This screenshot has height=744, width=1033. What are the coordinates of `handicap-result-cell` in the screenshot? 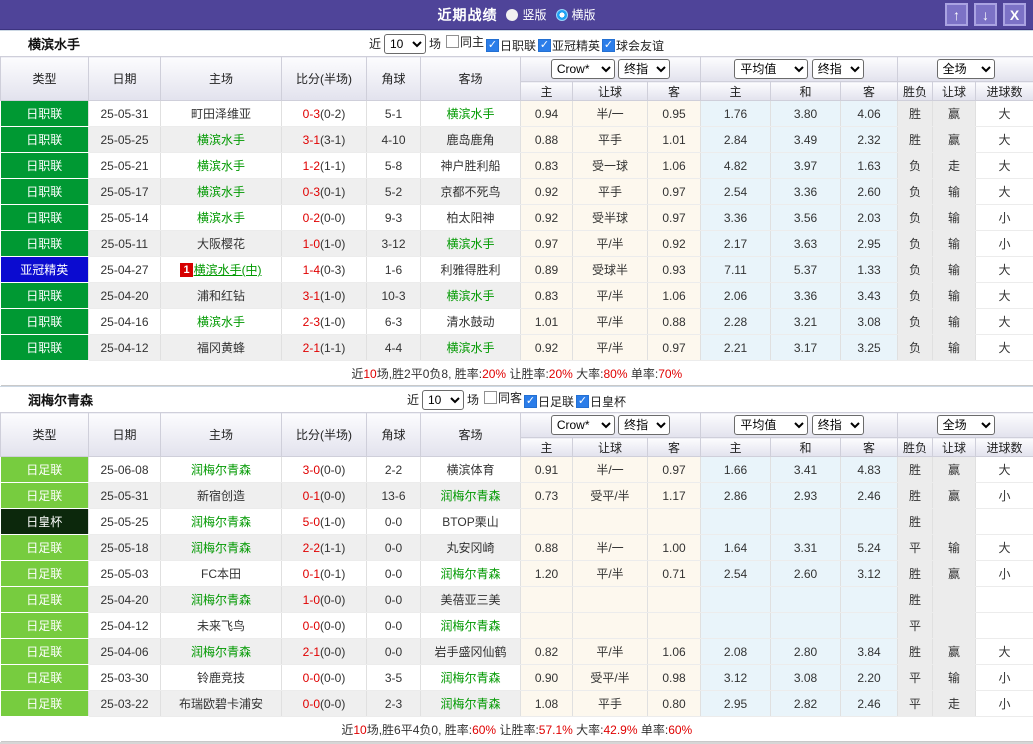 It's located at (954, 626).